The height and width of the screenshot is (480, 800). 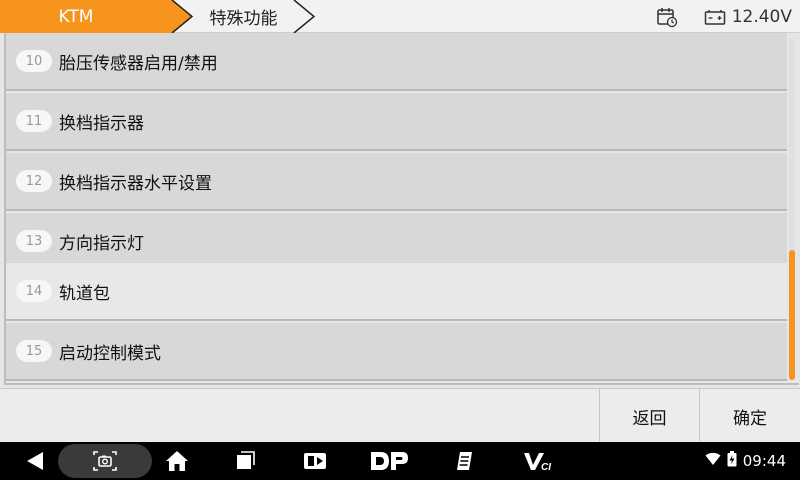 What do you see at coordinates (177, 461) in the screenshot?
I see `home-icon` at bounding box center [177, 461].